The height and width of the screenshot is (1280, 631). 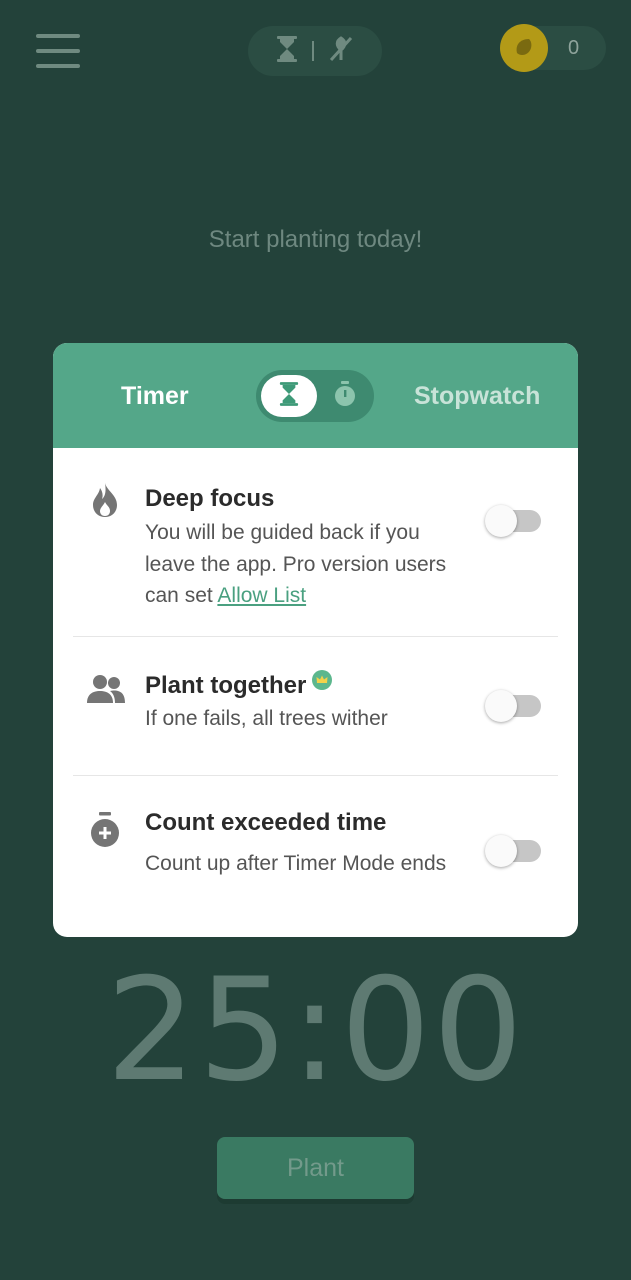 I want to click on plant-together-toggle, so click(x=513, y=705).